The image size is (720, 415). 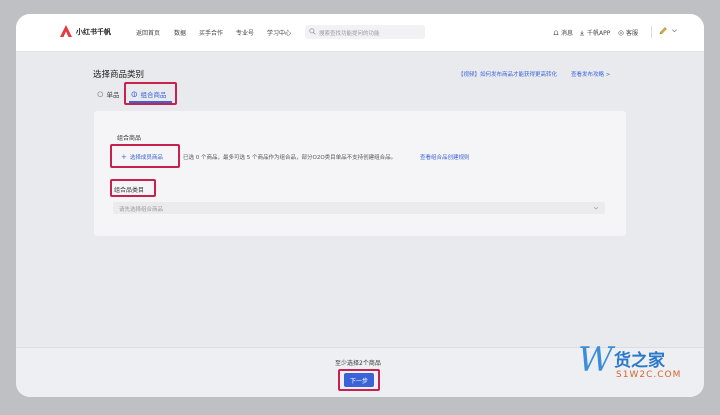 What do you see at coordinates (632, 33) in the screenshot?
I see `service-label: 客服` at bounding box center [632, 33].